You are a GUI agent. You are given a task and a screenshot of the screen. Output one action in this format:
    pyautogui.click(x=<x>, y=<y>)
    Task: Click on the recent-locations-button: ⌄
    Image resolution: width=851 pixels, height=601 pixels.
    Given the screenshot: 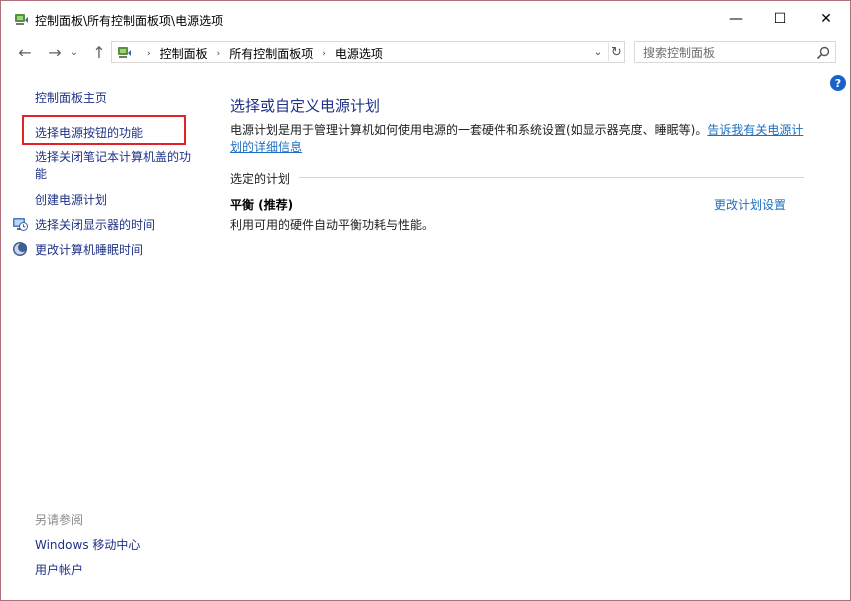 What is the action you would take?
    pyautogui.click(x=74, y=52)
    